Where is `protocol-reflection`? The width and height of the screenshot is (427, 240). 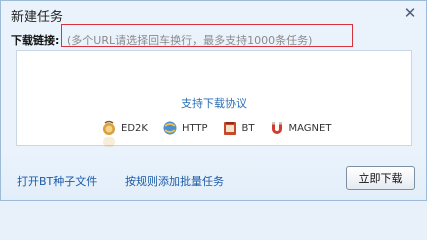 protocol-reflection is located at coordinates (118, 142).